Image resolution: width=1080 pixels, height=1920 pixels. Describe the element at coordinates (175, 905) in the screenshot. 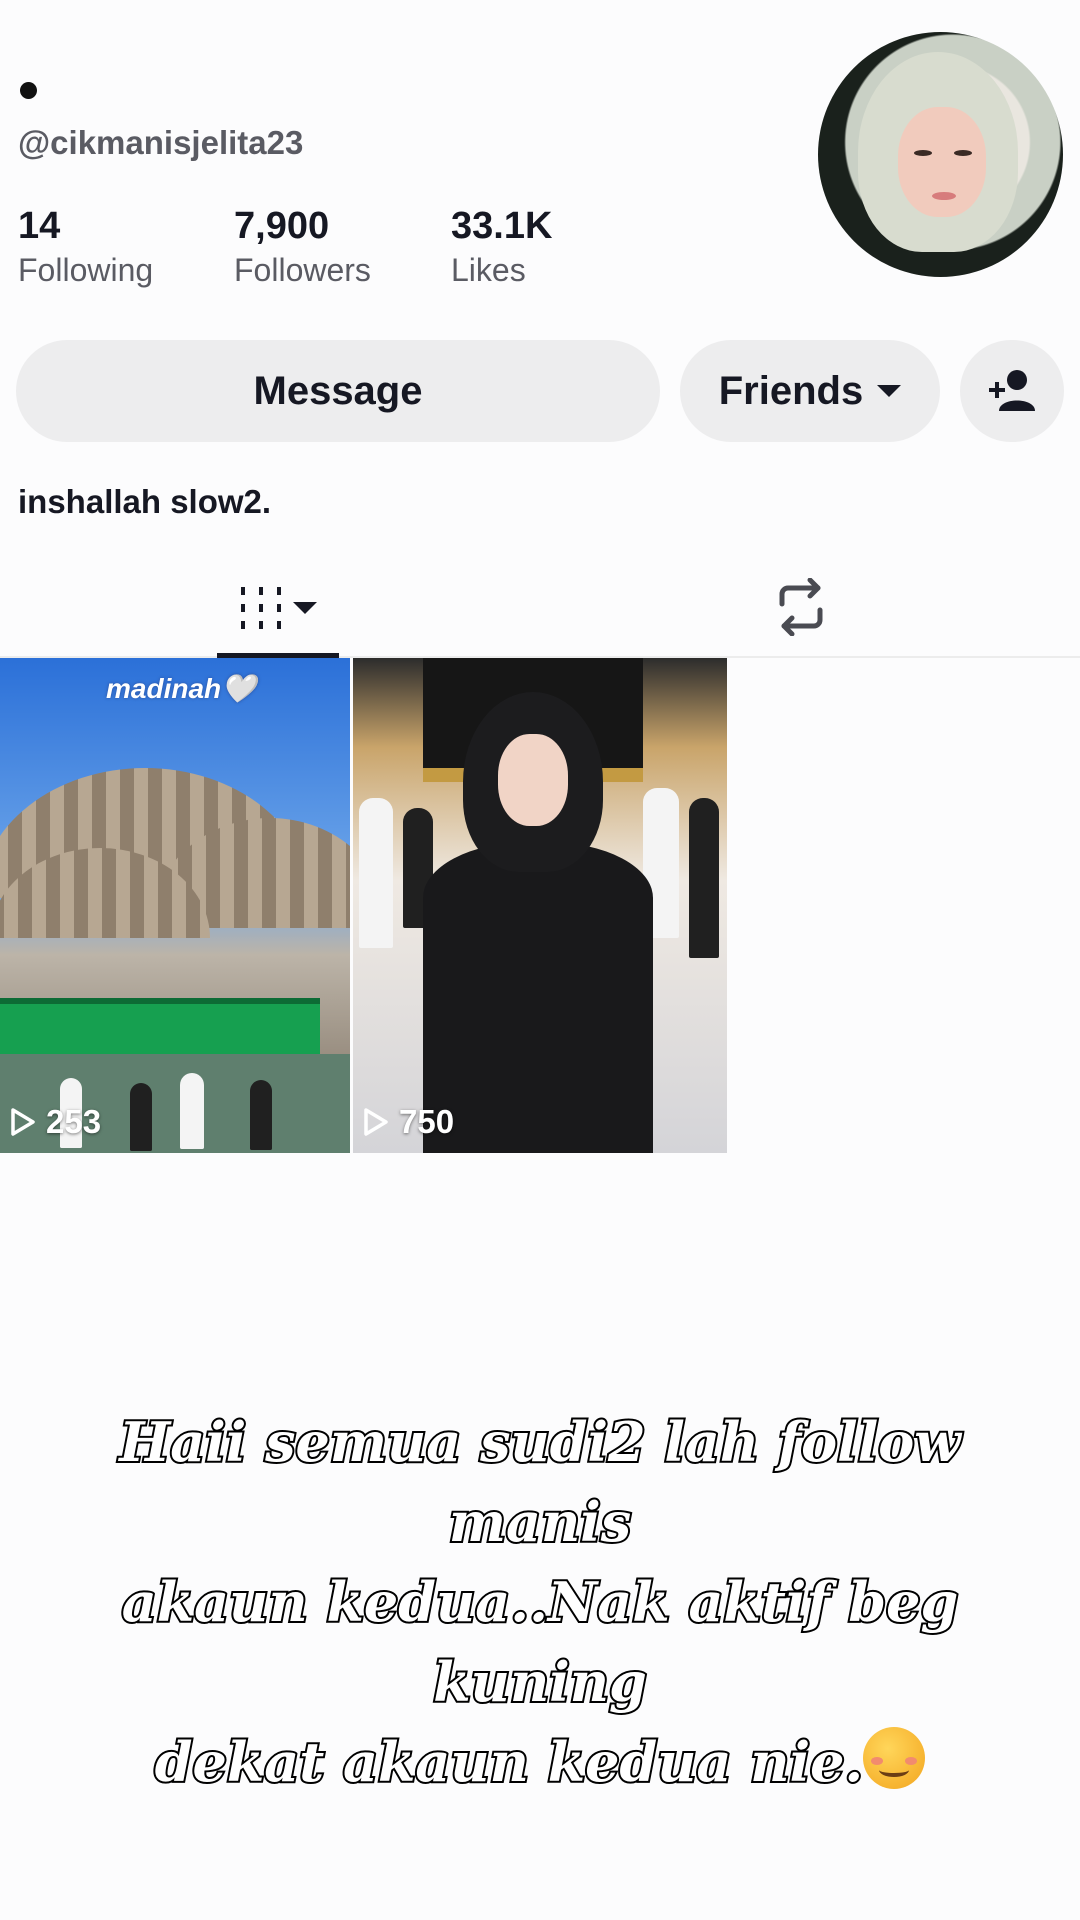

I see `video-thumbnail-1: madinah🤍 253` at that location.